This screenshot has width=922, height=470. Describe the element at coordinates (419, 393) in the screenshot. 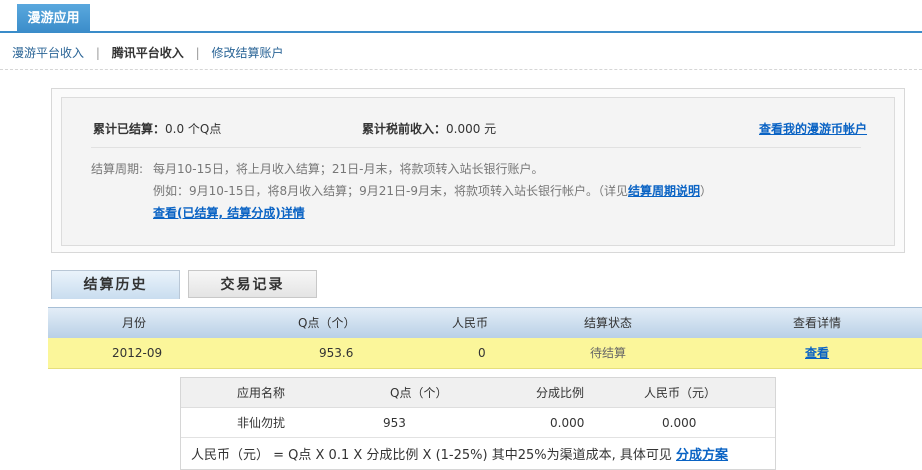

I see `detail-col-qpoints: Q点（个）` at that location.